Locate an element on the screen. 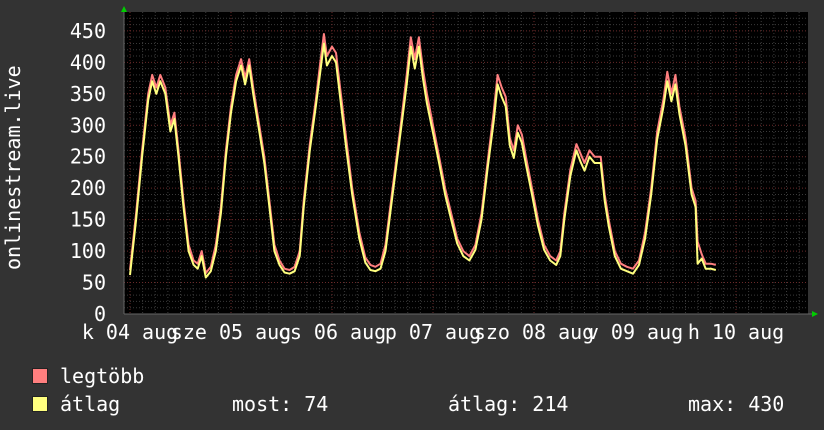  x-tick-label: p 07 aug is located at coordinates (433, 332).